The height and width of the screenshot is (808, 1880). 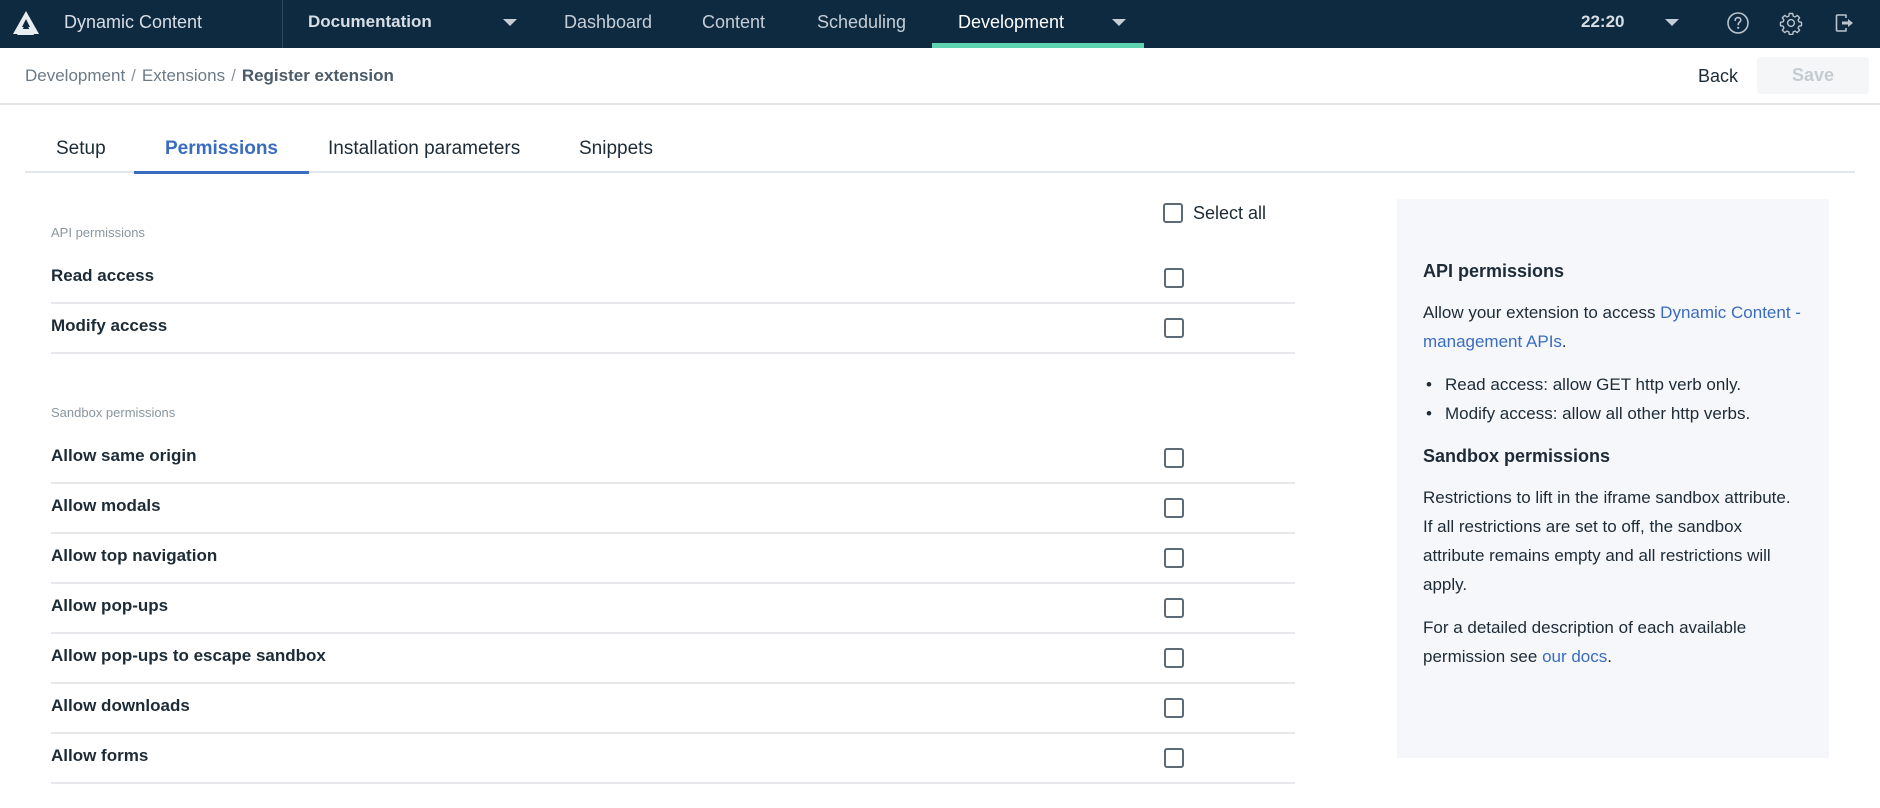 What do you see at coordinates (1174, 328) in the screenshot?
I see `modify-access-checkbox` at bounding box center [1174, 328].